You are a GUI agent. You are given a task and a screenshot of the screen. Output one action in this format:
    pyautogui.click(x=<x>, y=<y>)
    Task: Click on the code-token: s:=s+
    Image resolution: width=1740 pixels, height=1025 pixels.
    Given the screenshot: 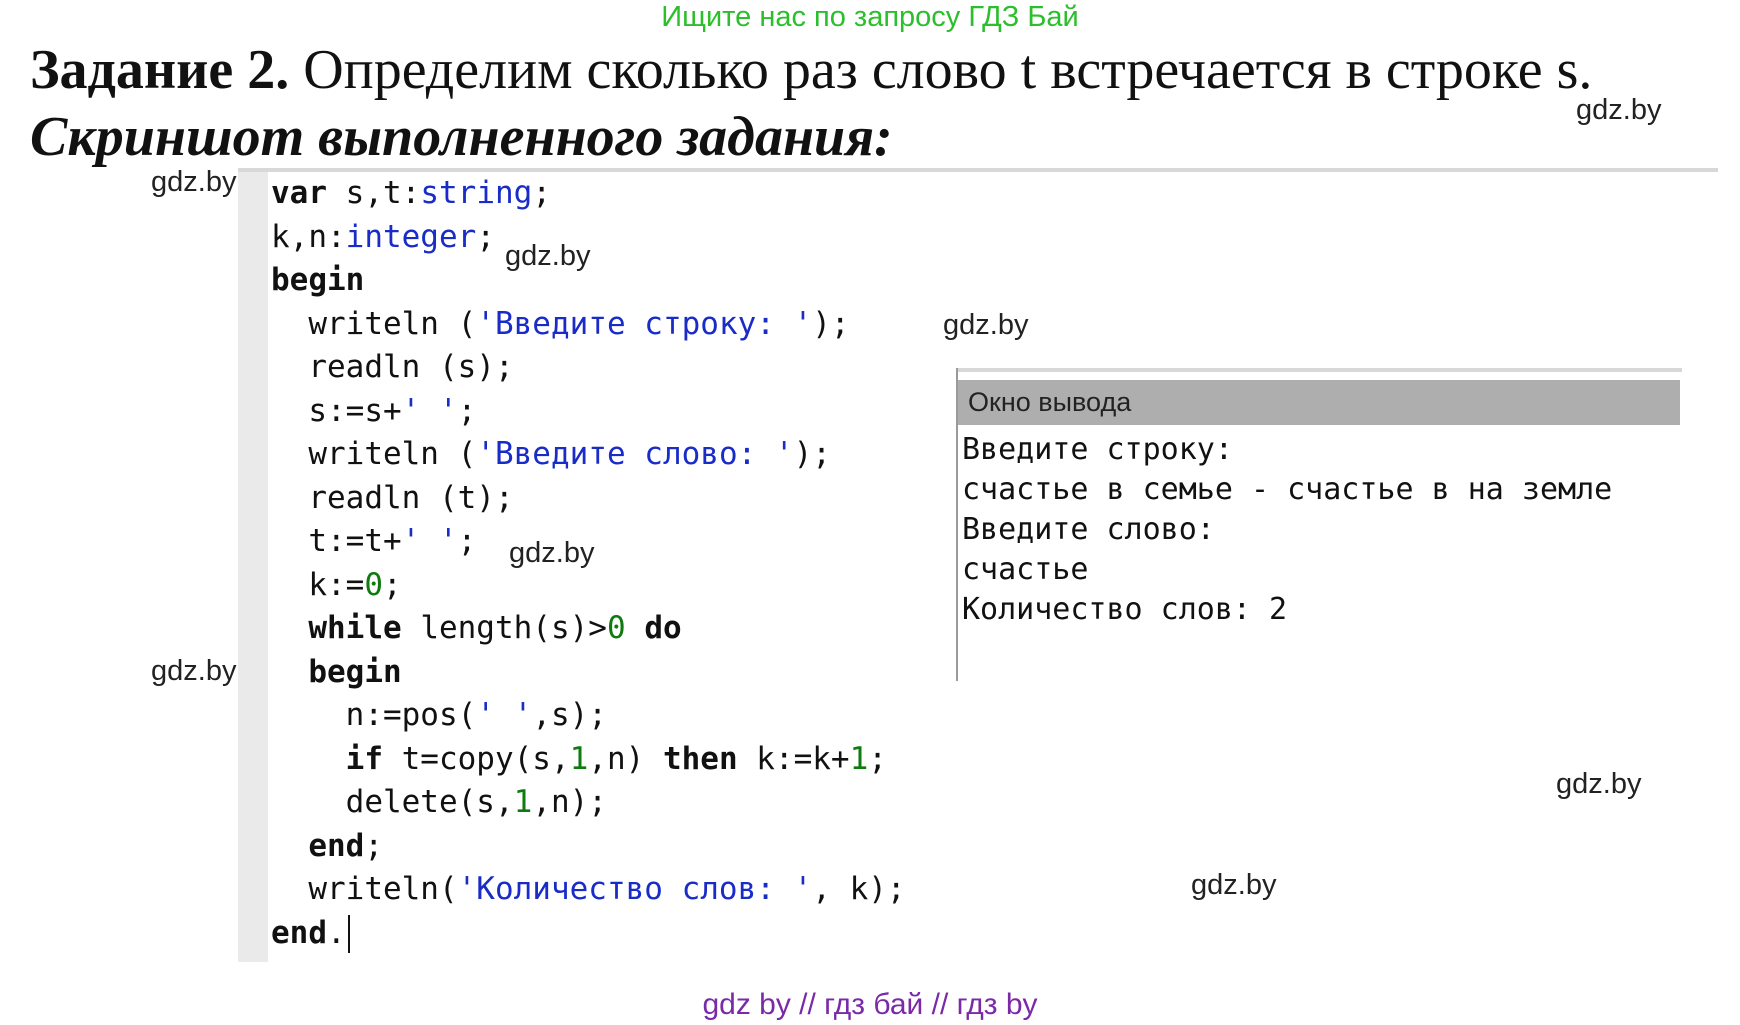 What is the action you would take?
    pyautogui.click(x=336, y=410)
    